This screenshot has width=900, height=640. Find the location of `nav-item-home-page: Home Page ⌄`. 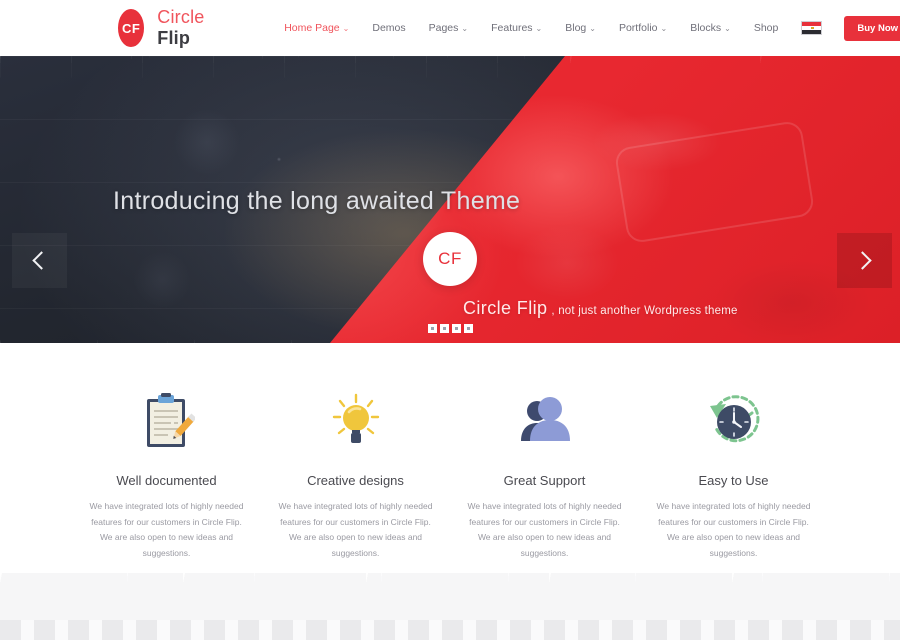

nav-item-home-page: Home Page ⌄ is located at coordinates (316, 28).